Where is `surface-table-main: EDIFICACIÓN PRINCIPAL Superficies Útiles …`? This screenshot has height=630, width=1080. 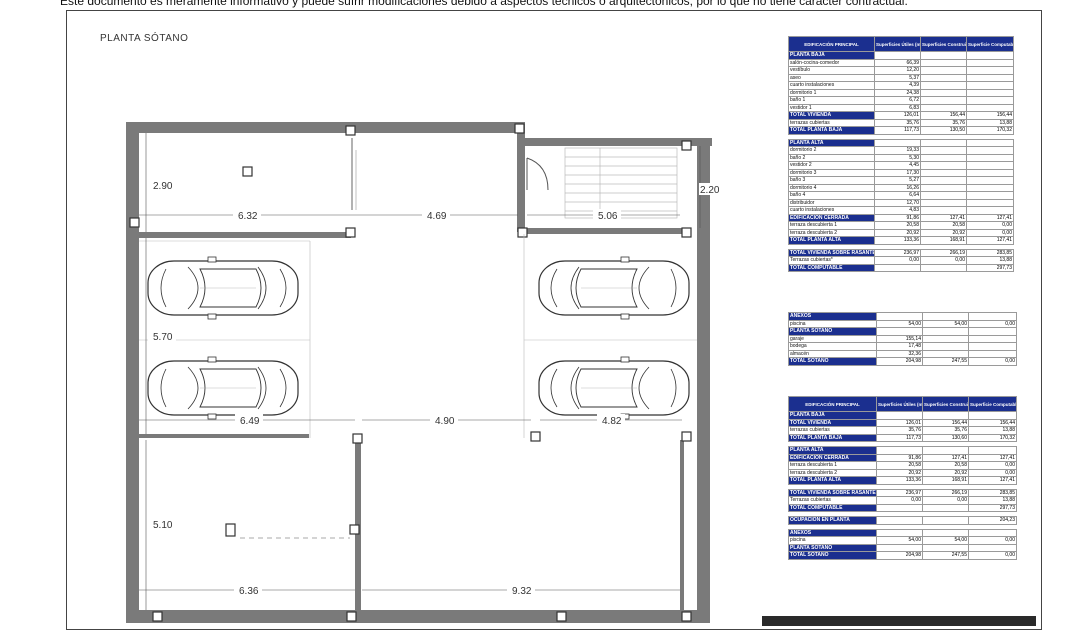
surface-table-main: EDIFICACIÓN PRINCIPAL Superficies Útiles … is located at coordinates (901, 154).